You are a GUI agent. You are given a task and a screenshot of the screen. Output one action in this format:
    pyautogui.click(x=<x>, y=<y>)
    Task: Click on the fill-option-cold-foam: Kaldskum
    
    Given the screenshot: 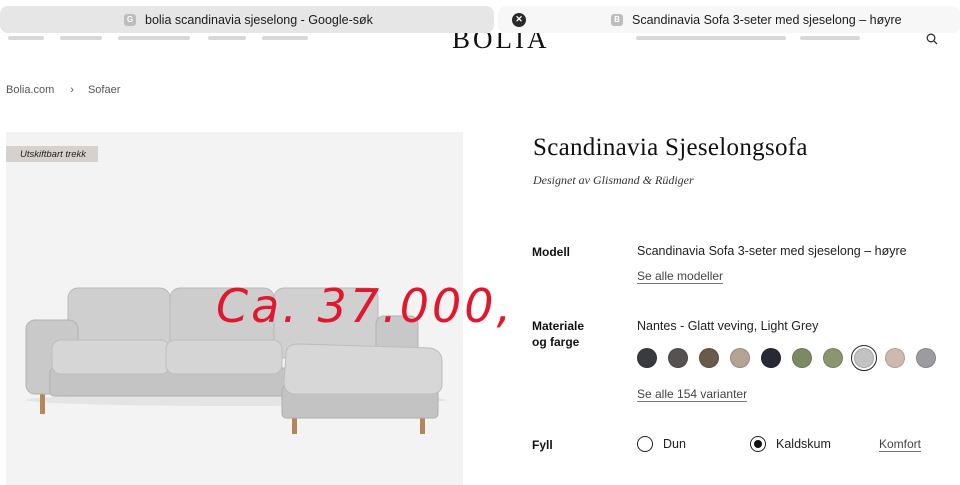 What is the action you would take?
    pyautogui.click(x=790, y=444)
    